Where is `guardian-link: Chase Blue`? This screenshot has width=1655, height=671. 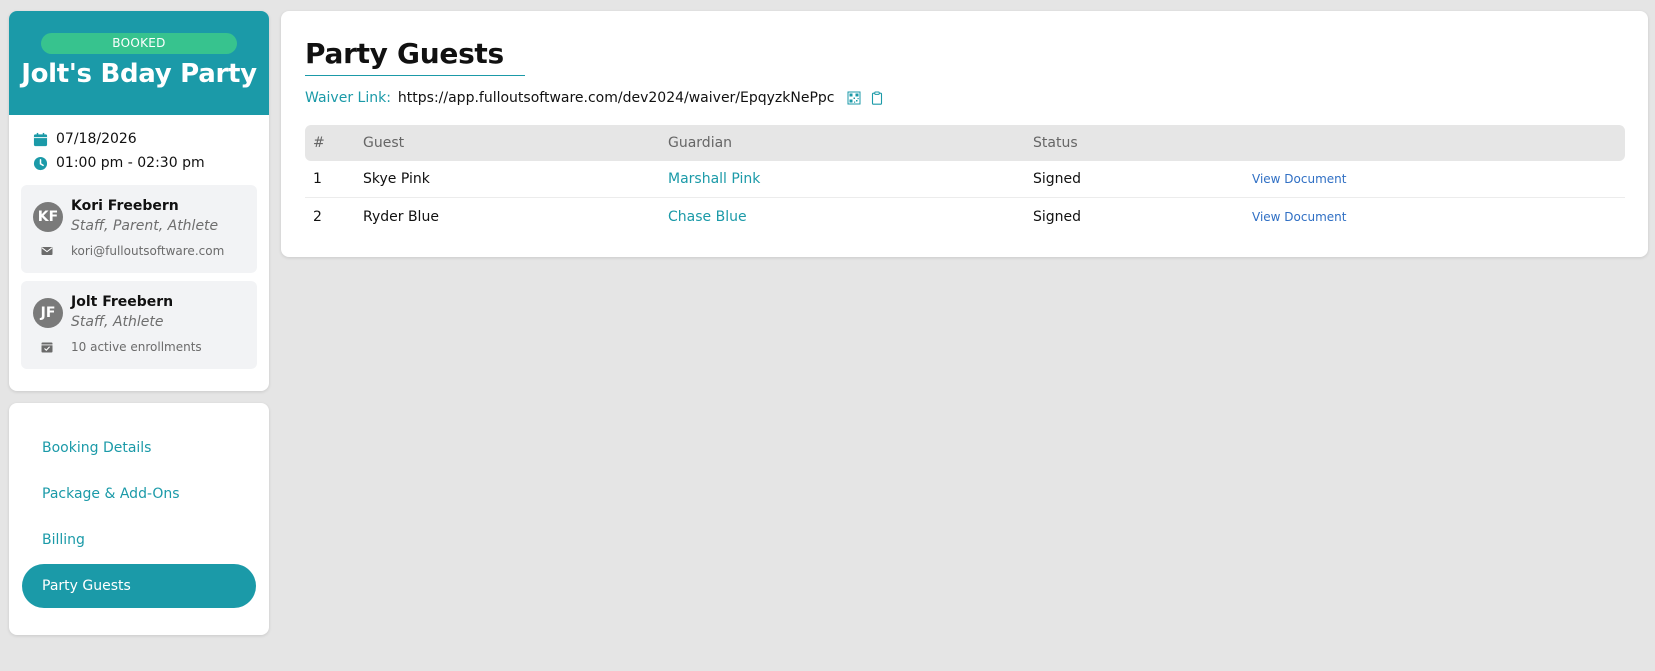 guardian-link: Chase Blue is located at coordinates (707, 217).